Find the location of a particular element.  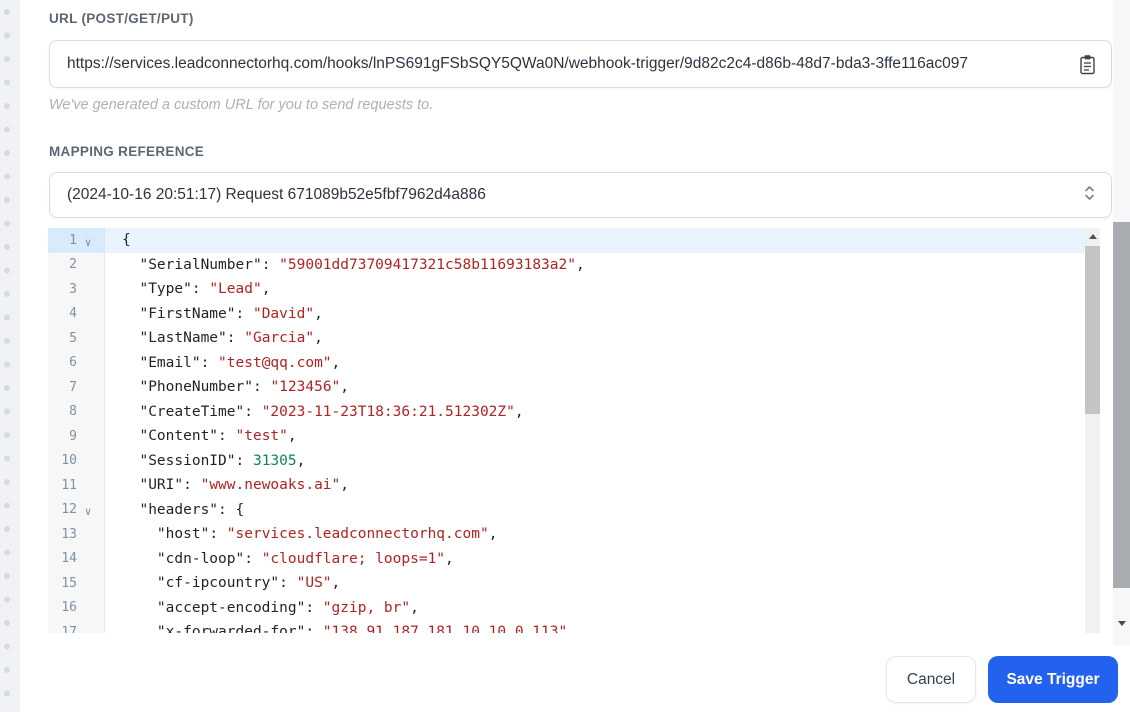

json-key: "PhoneNumber" is located at coordinates (196, 387).